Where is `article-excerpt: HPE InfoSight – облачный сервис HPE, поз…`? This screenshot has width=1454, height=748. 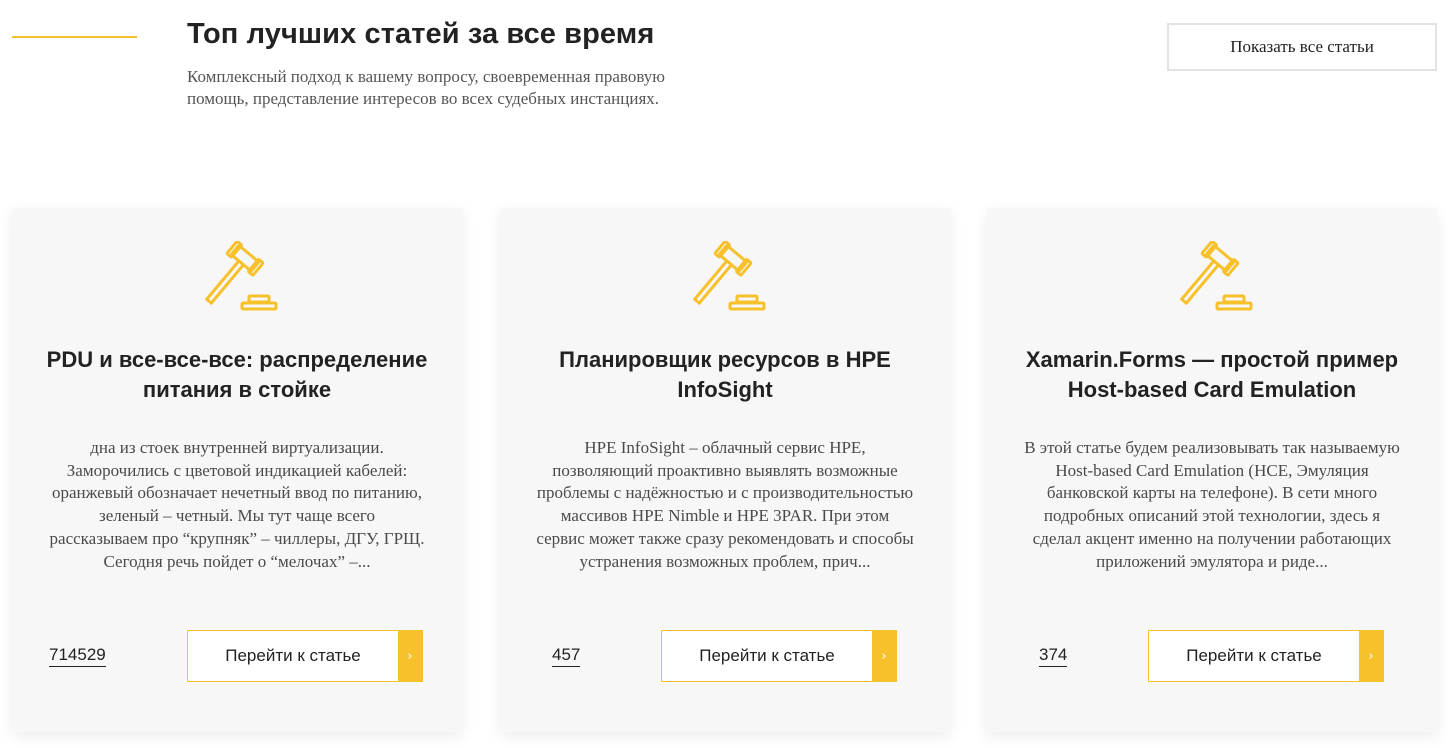
article-excerpt: HPE InfoSight – облачный сервис HPE, поз… is located at coordinates (725, 504).